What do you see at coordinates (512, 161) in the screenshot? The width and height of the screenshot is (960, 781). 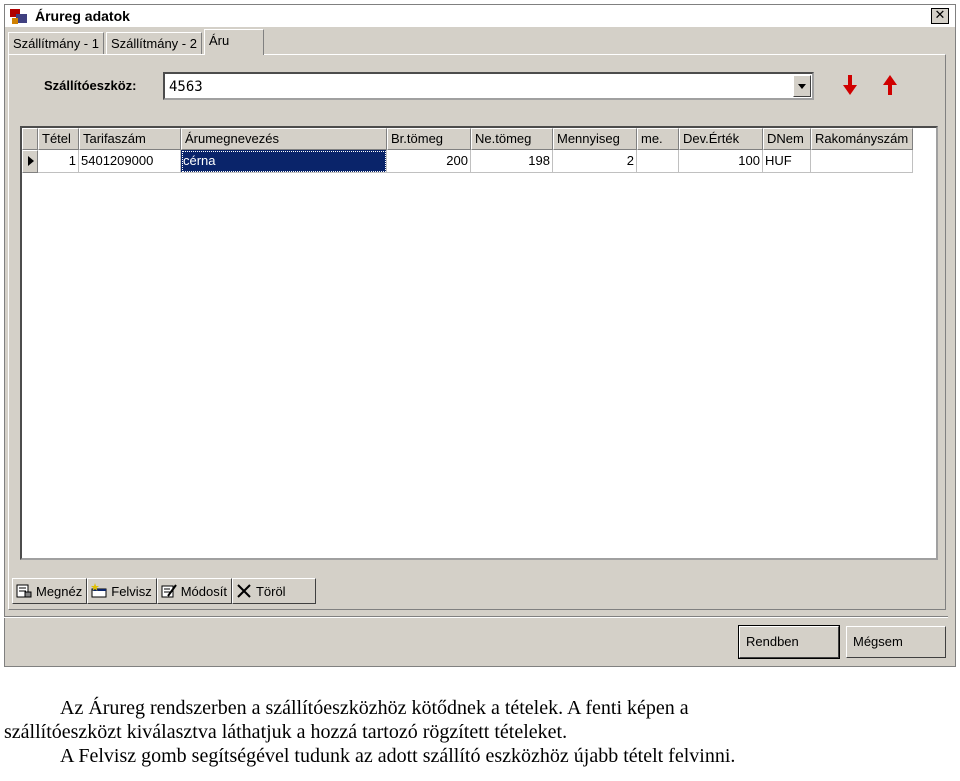 I see `table-cell: 198` at bounding box center [512, 161].